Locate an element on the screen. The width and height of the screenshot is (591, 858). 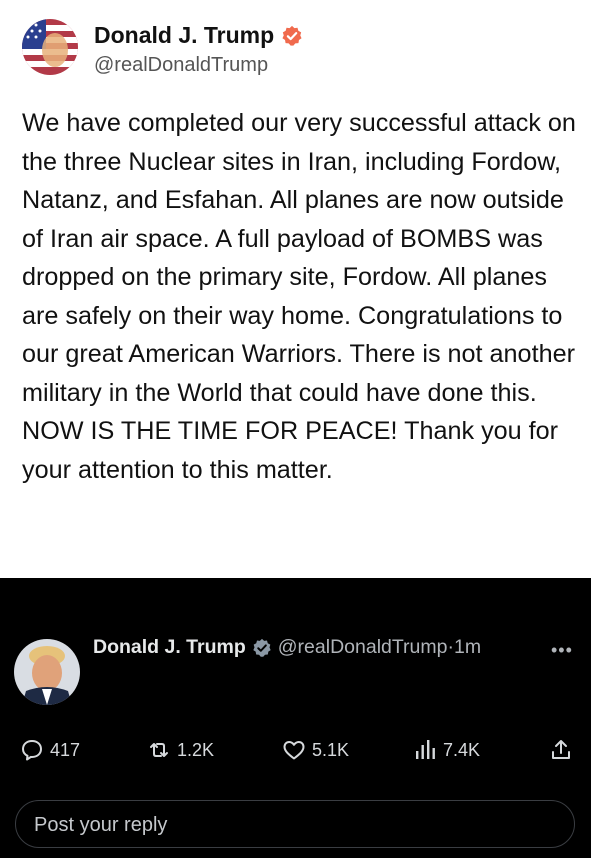
like-count: 5.1K is located at coordinates (331, 749).